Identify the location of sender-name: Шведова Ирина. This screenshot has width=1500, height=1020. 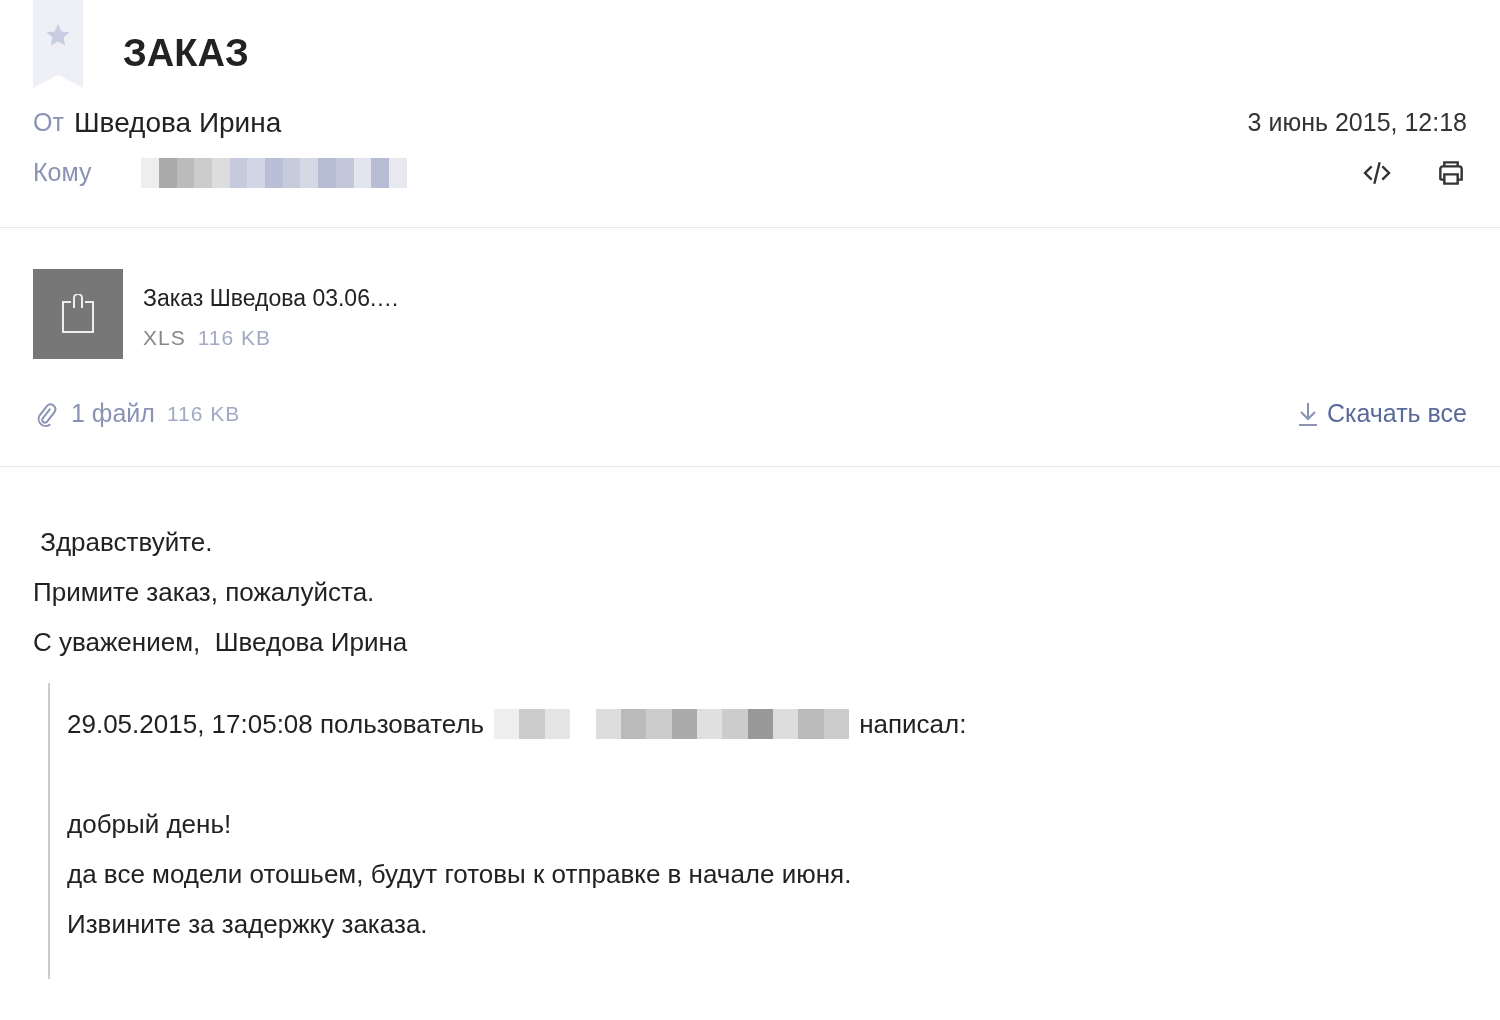
(177, 123).